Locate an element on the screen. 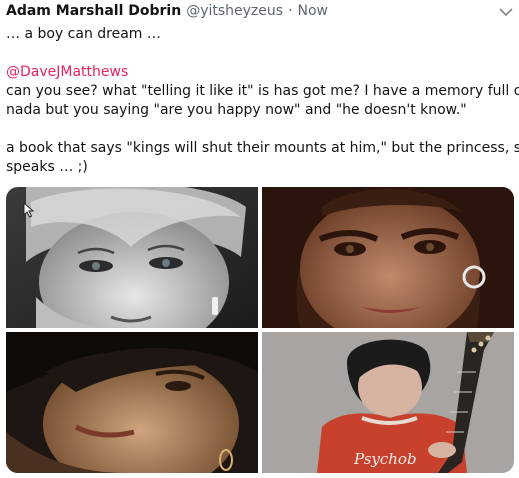 Image resolution: width=519 pixels, height=478 pixels. photo-1-image is located at coordinates (132, 257).